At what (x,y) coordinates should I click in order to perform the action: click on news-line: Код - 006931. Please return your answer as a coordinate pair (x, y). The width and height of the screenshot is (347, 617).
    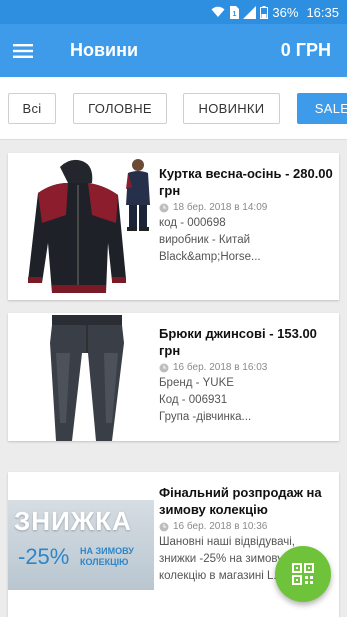
    Looking at the image, I should click on (193, 400).